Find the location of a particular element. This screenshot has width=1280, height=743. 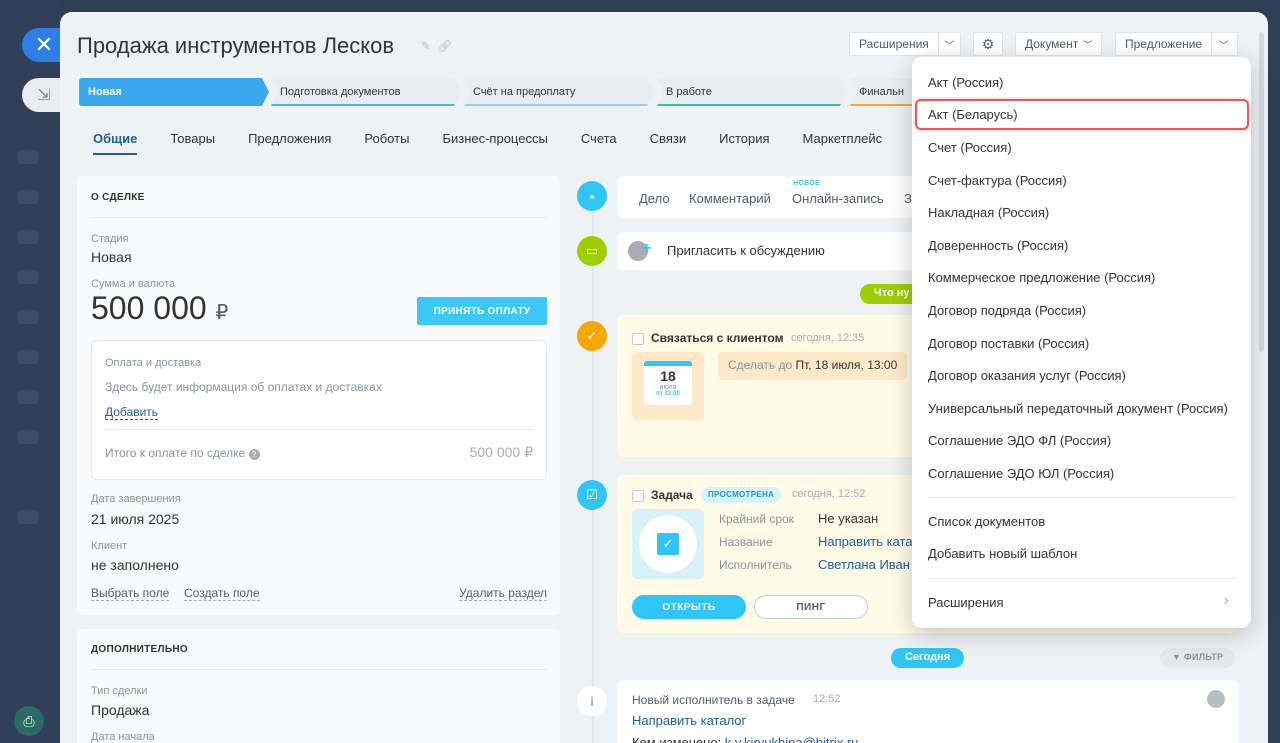

deadline-chip: Сделать до Пт, 18 июля, 13:00 is located at coordinates (813, 366).